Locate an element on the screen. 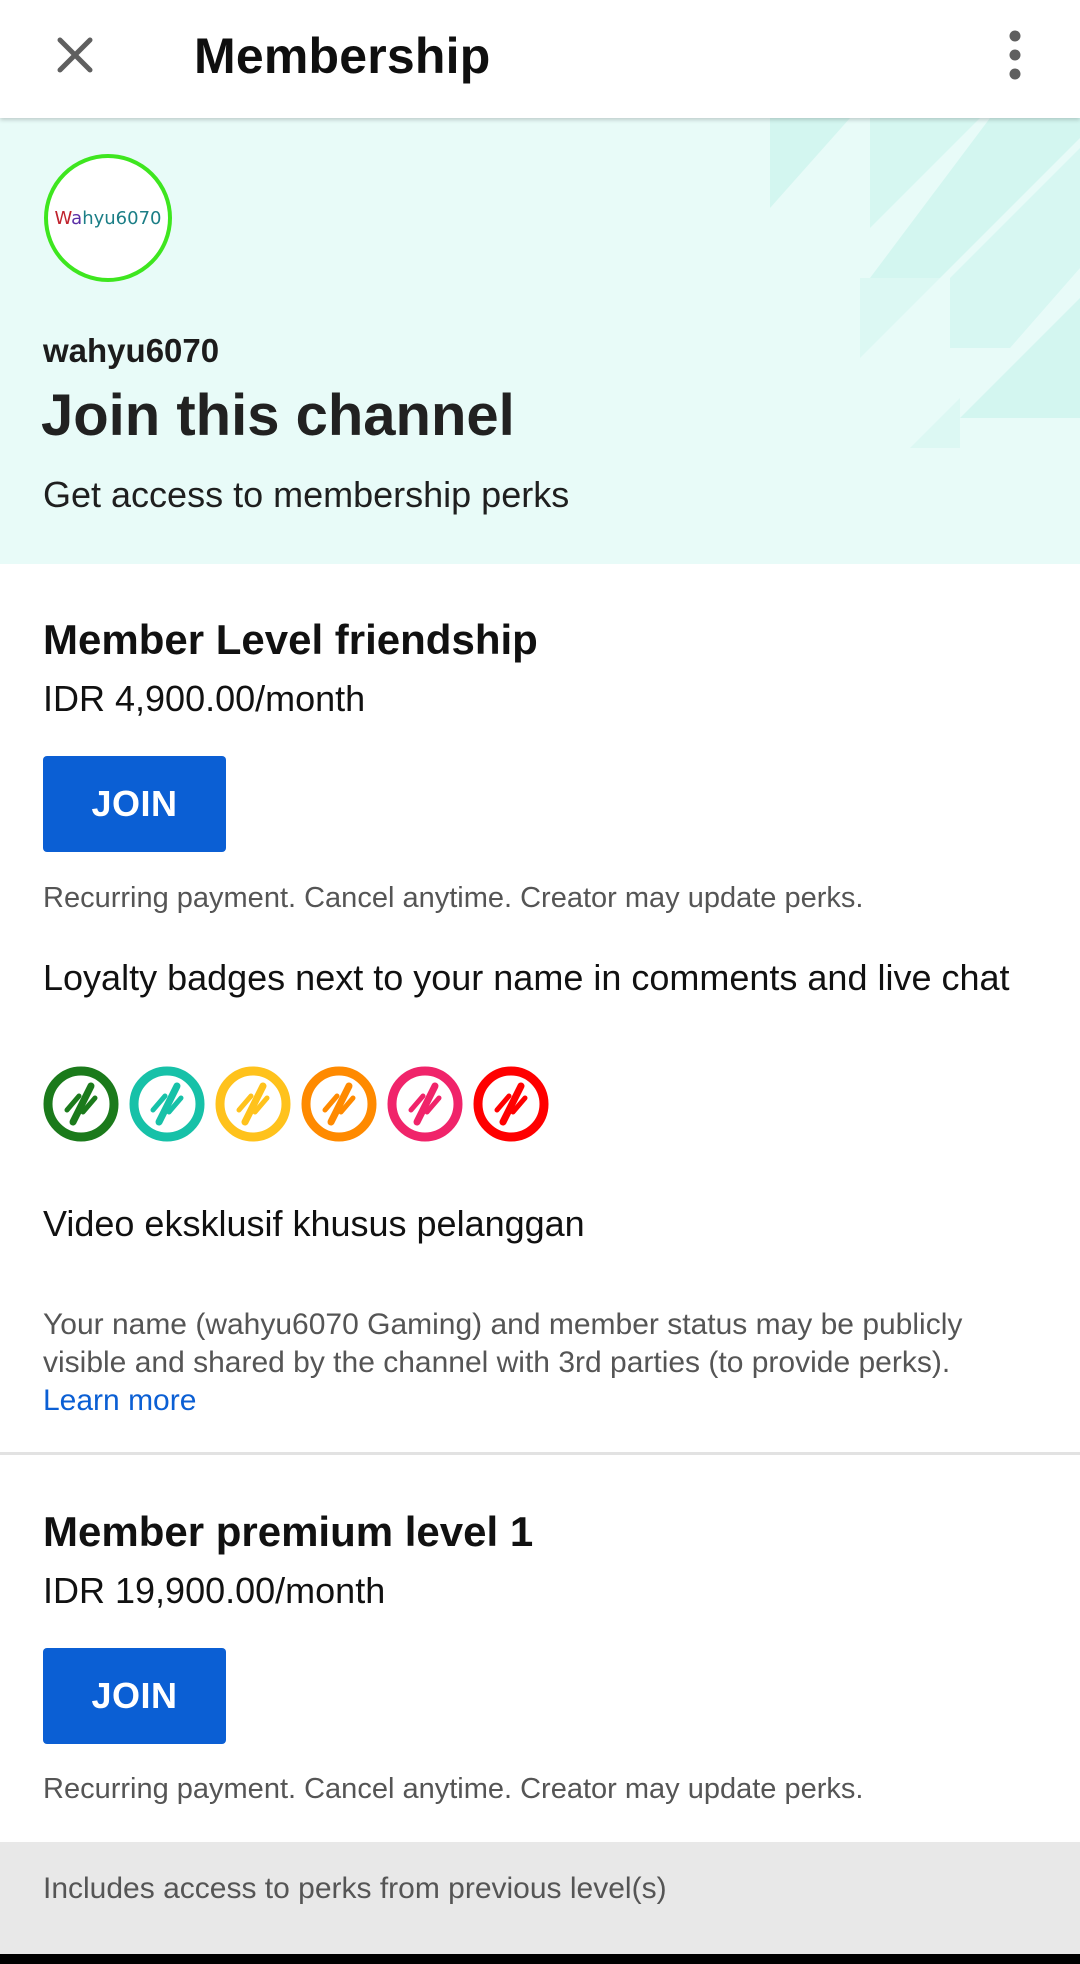 The width and height of the screenshot is (1080, 1964). join-subheading: Get access to membership perks is located at coordinates (306, 494).